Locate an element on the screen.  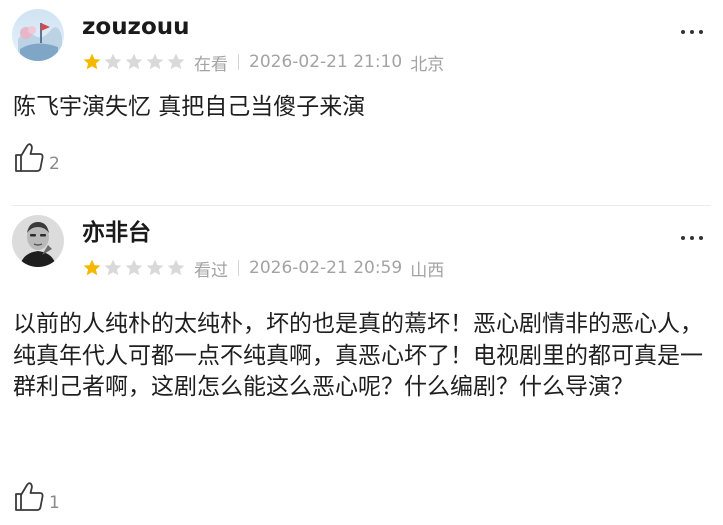
like-count: 1 is located at coordinates (54, 503).